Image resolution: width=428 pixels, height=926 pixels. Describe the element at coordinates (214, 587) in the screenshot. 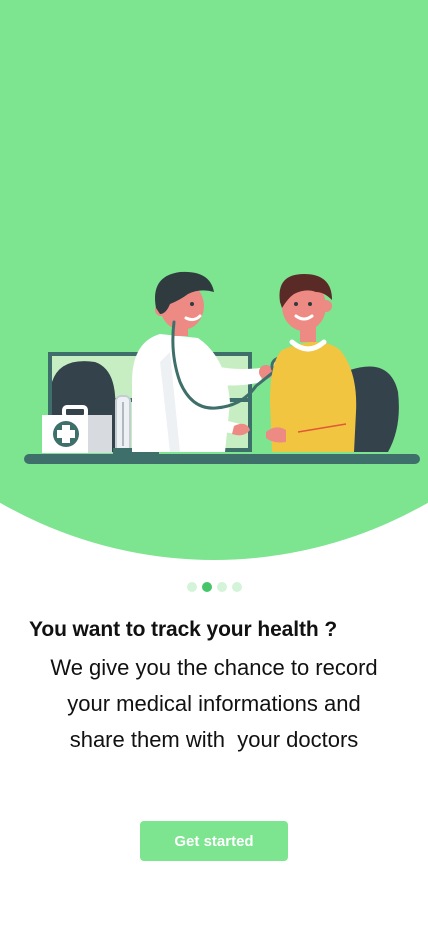

I see `pagination-dots` at that location.